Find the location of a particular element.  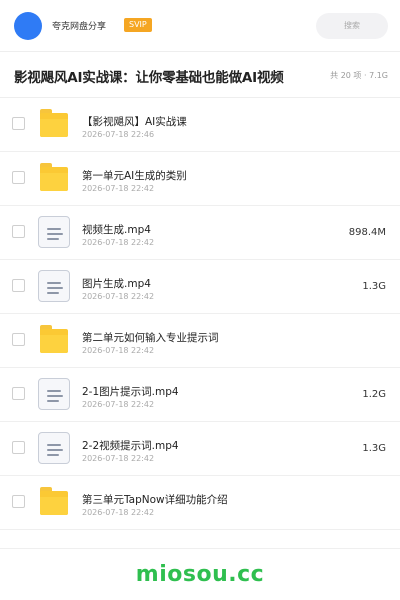

file-size: 1.2G is located at coordinates (374, 394).